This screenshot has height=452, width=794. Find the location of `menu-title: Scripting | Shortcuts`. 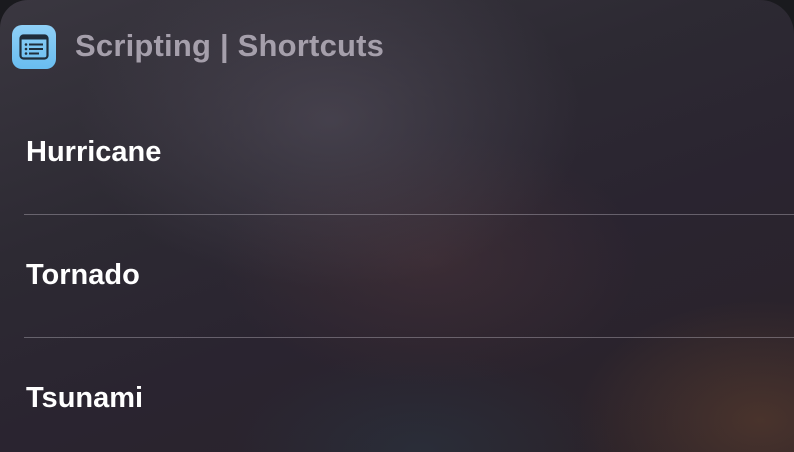

menu-title: Scripting | Shortcuts is located at coordinates (230, 45).